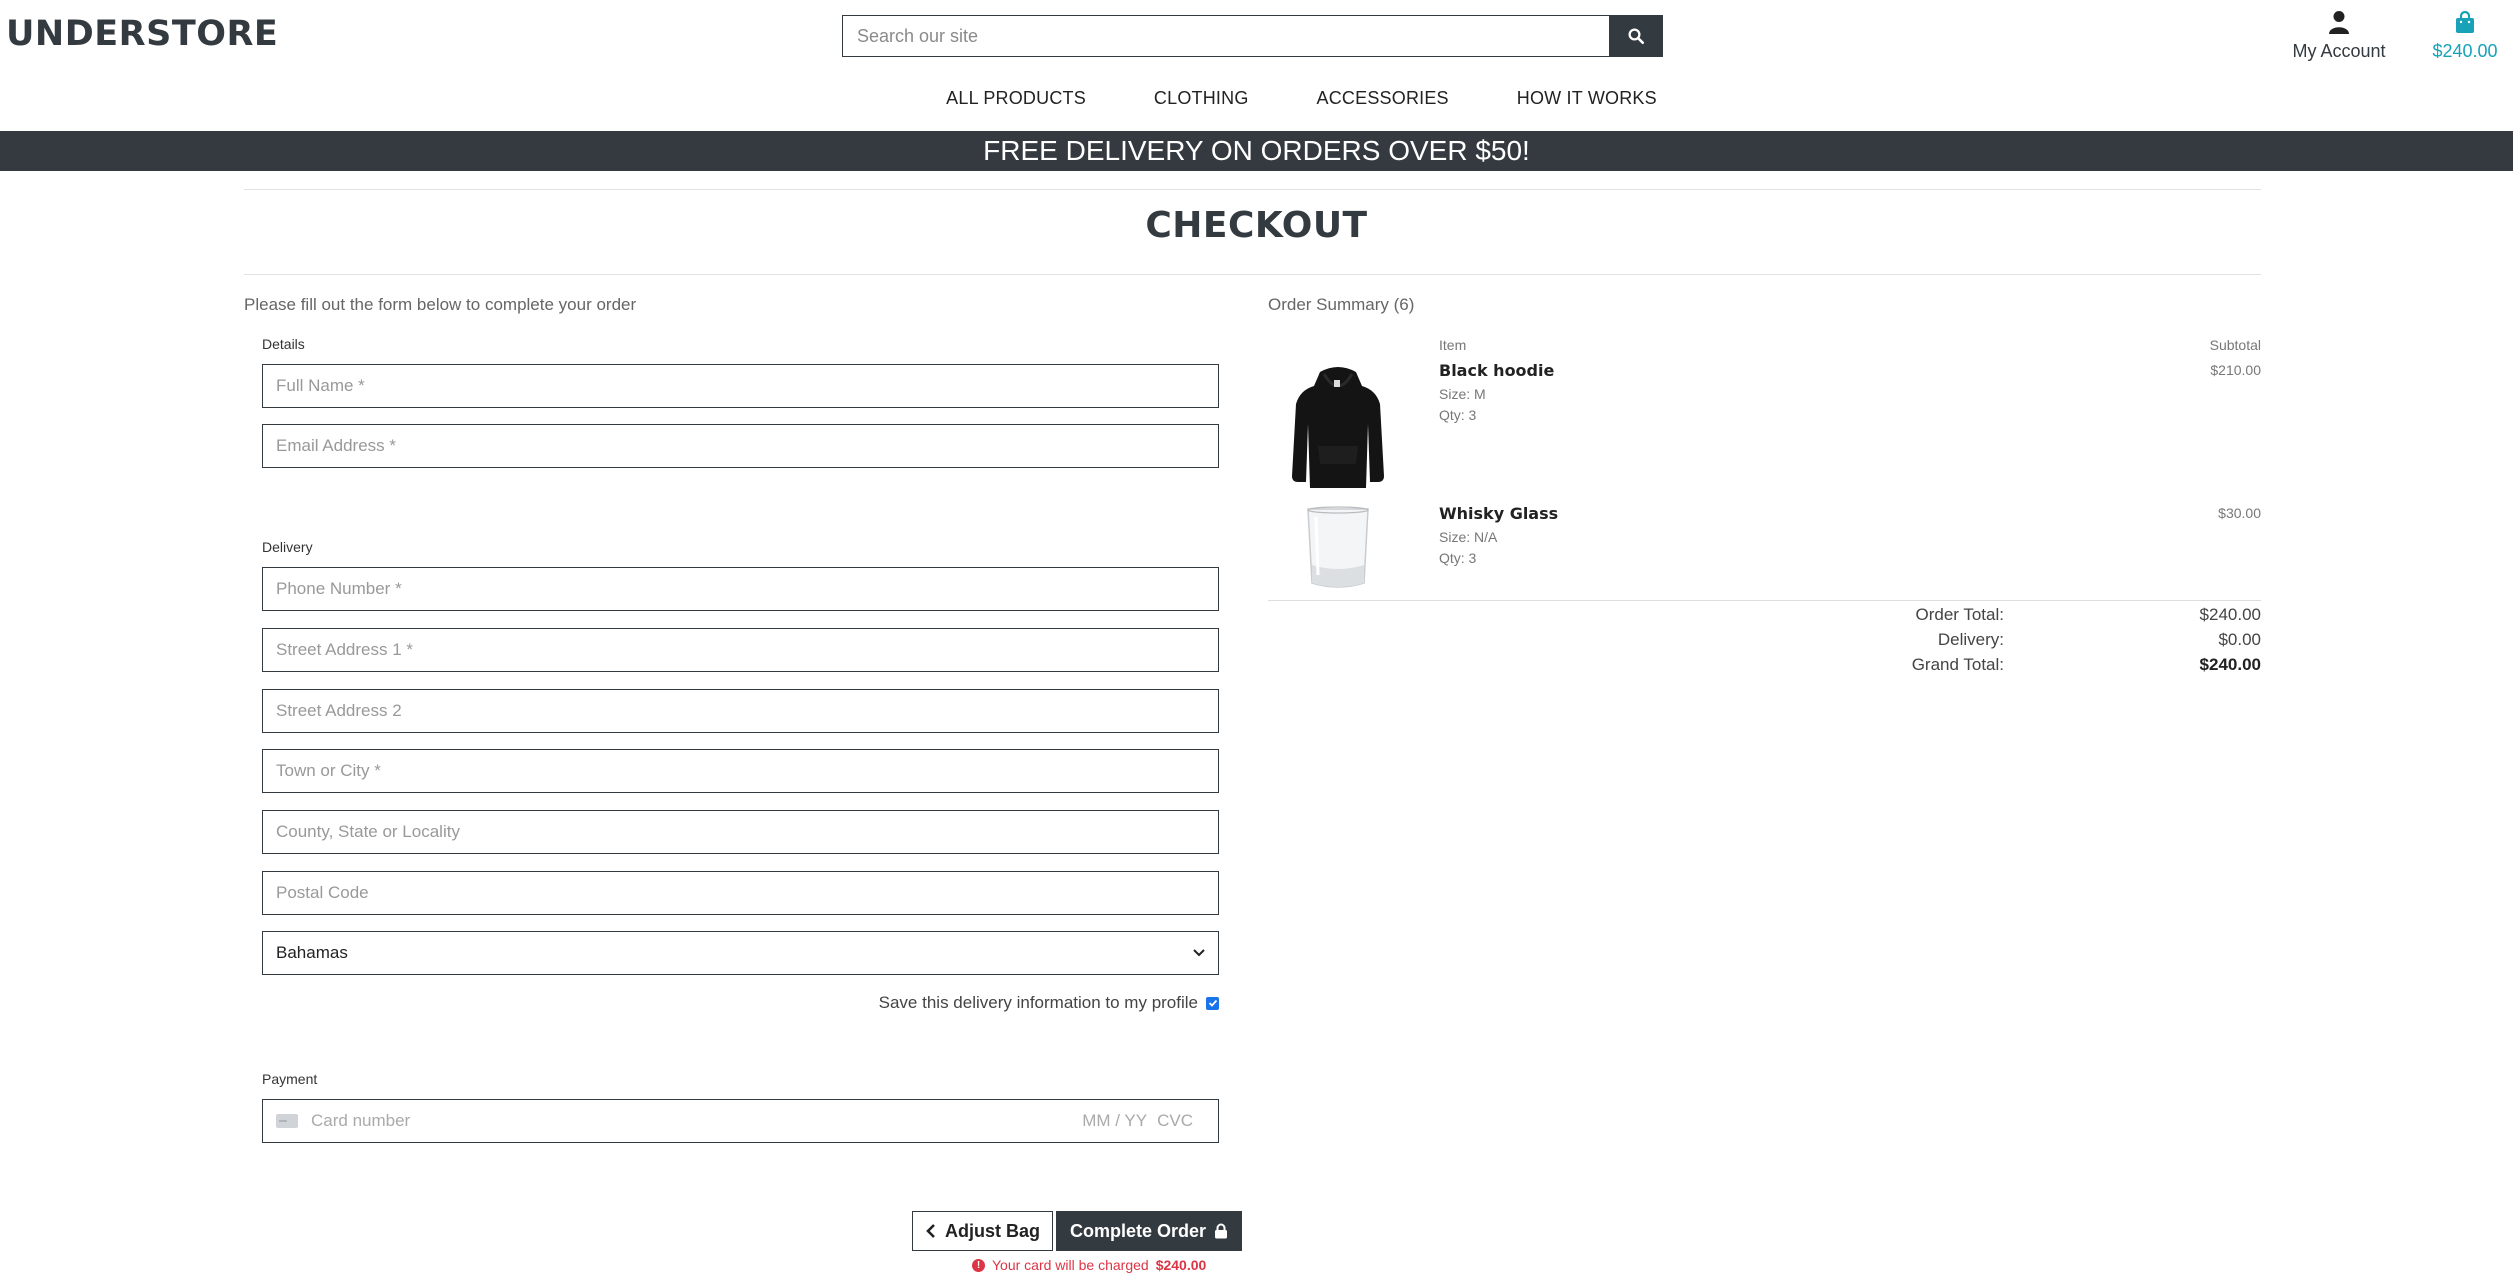 This screenshot has width=2513, height=1283. Describe the element at coordinates (930, 1231) in the screenshot. I see `chevron-left-icon` at that location.